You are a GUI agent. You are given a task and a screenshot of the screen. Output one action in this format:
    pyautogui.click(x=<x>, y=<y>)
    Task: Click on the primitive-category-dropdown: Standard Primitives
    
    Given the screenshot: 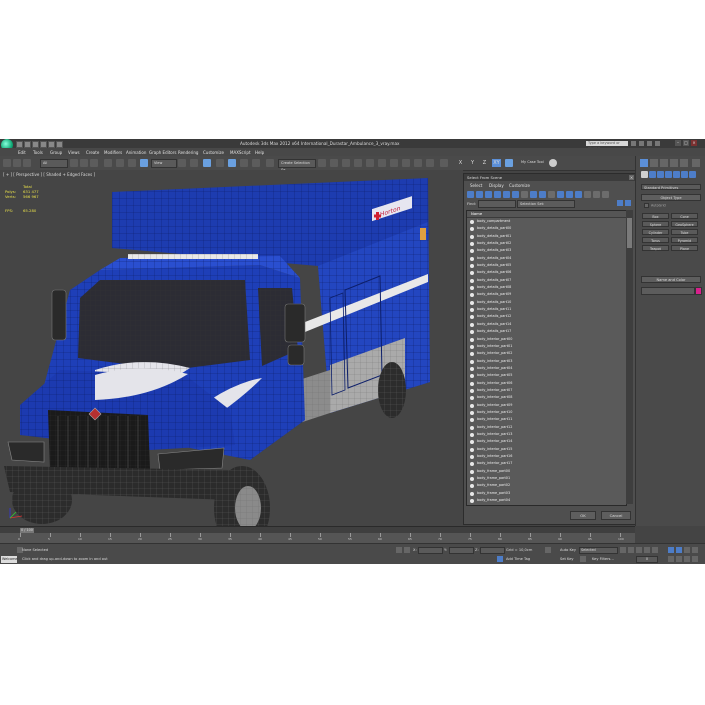 What is the action you would take?
    pyautogui.click(x=671, y=187)
    